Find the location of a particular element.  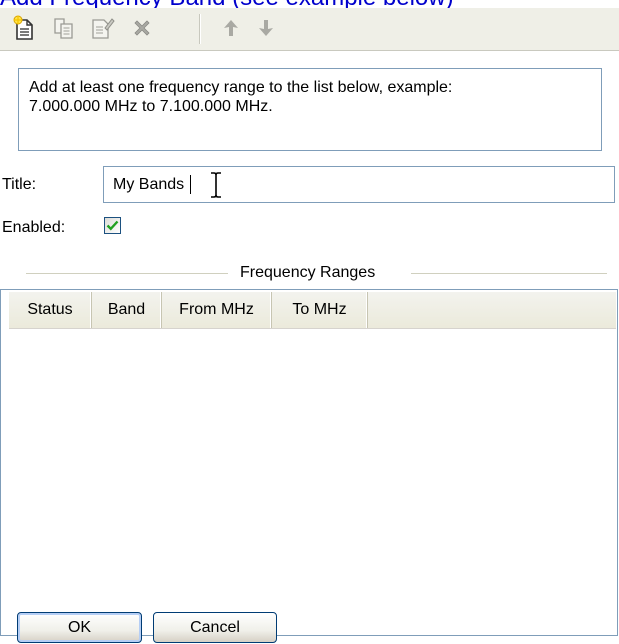

ibeam-cursor-icon is located at coordinates (216, 185).